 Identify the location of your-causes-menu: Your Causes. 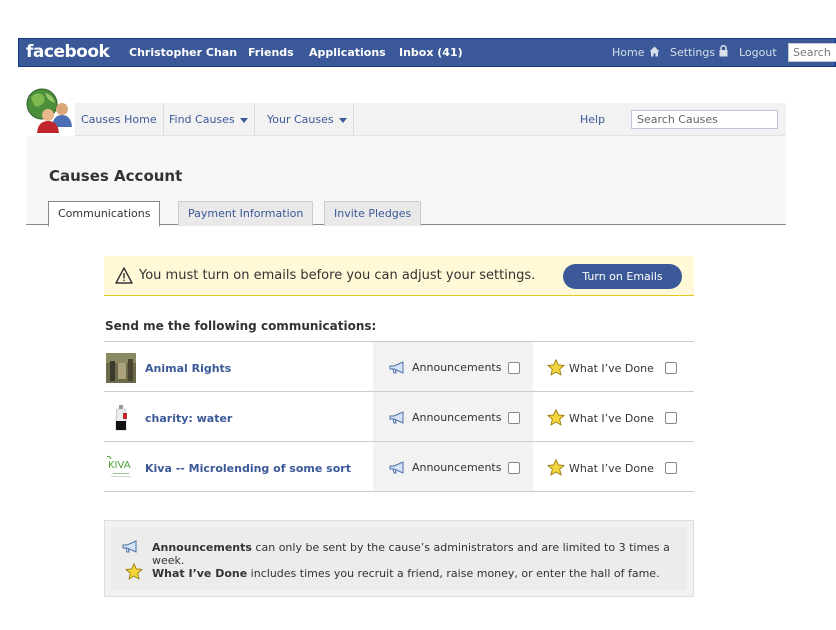
(307, 119).